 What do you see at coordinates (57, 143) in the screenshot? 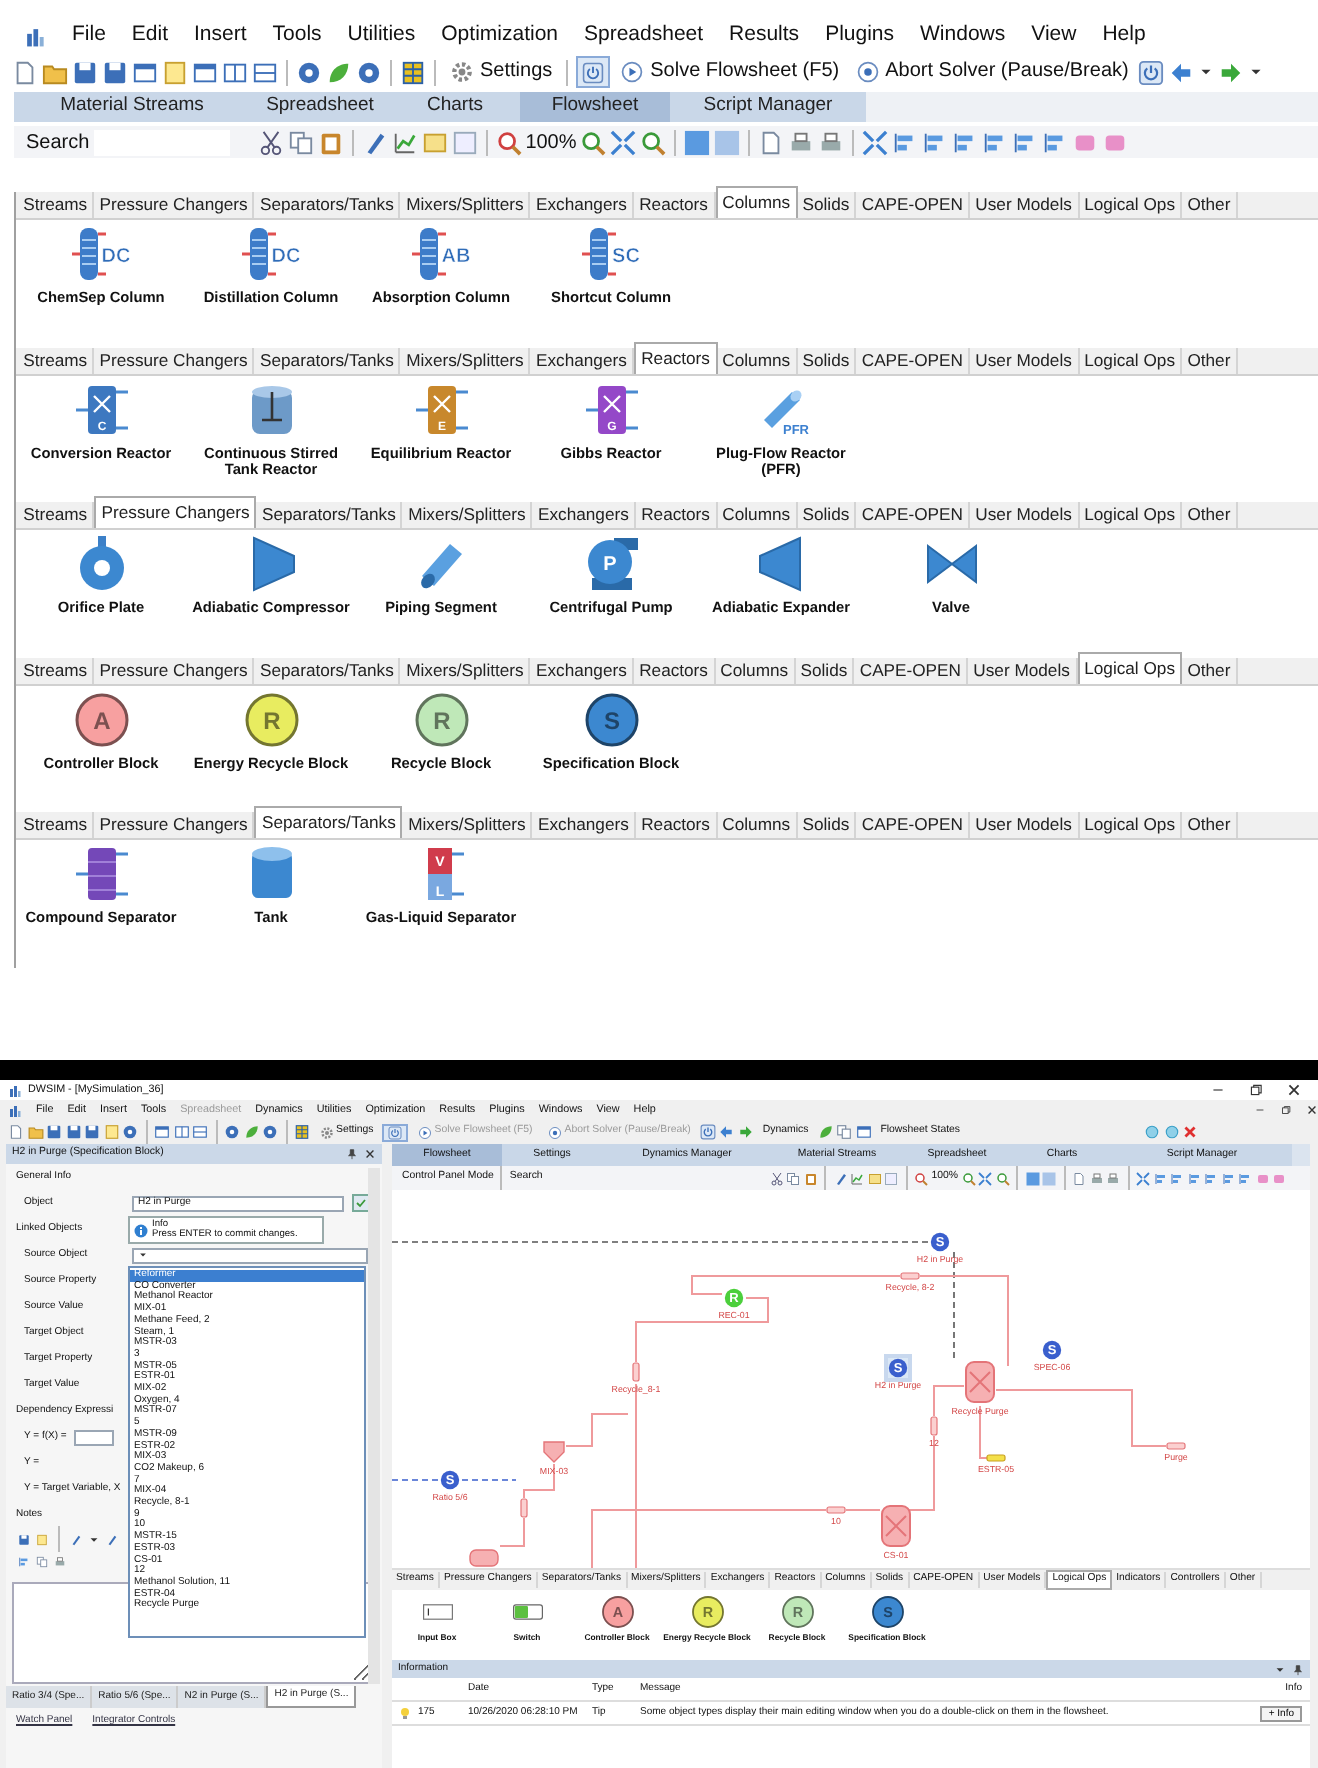
I see `search-label: Search` at bounding box center [57, 143].